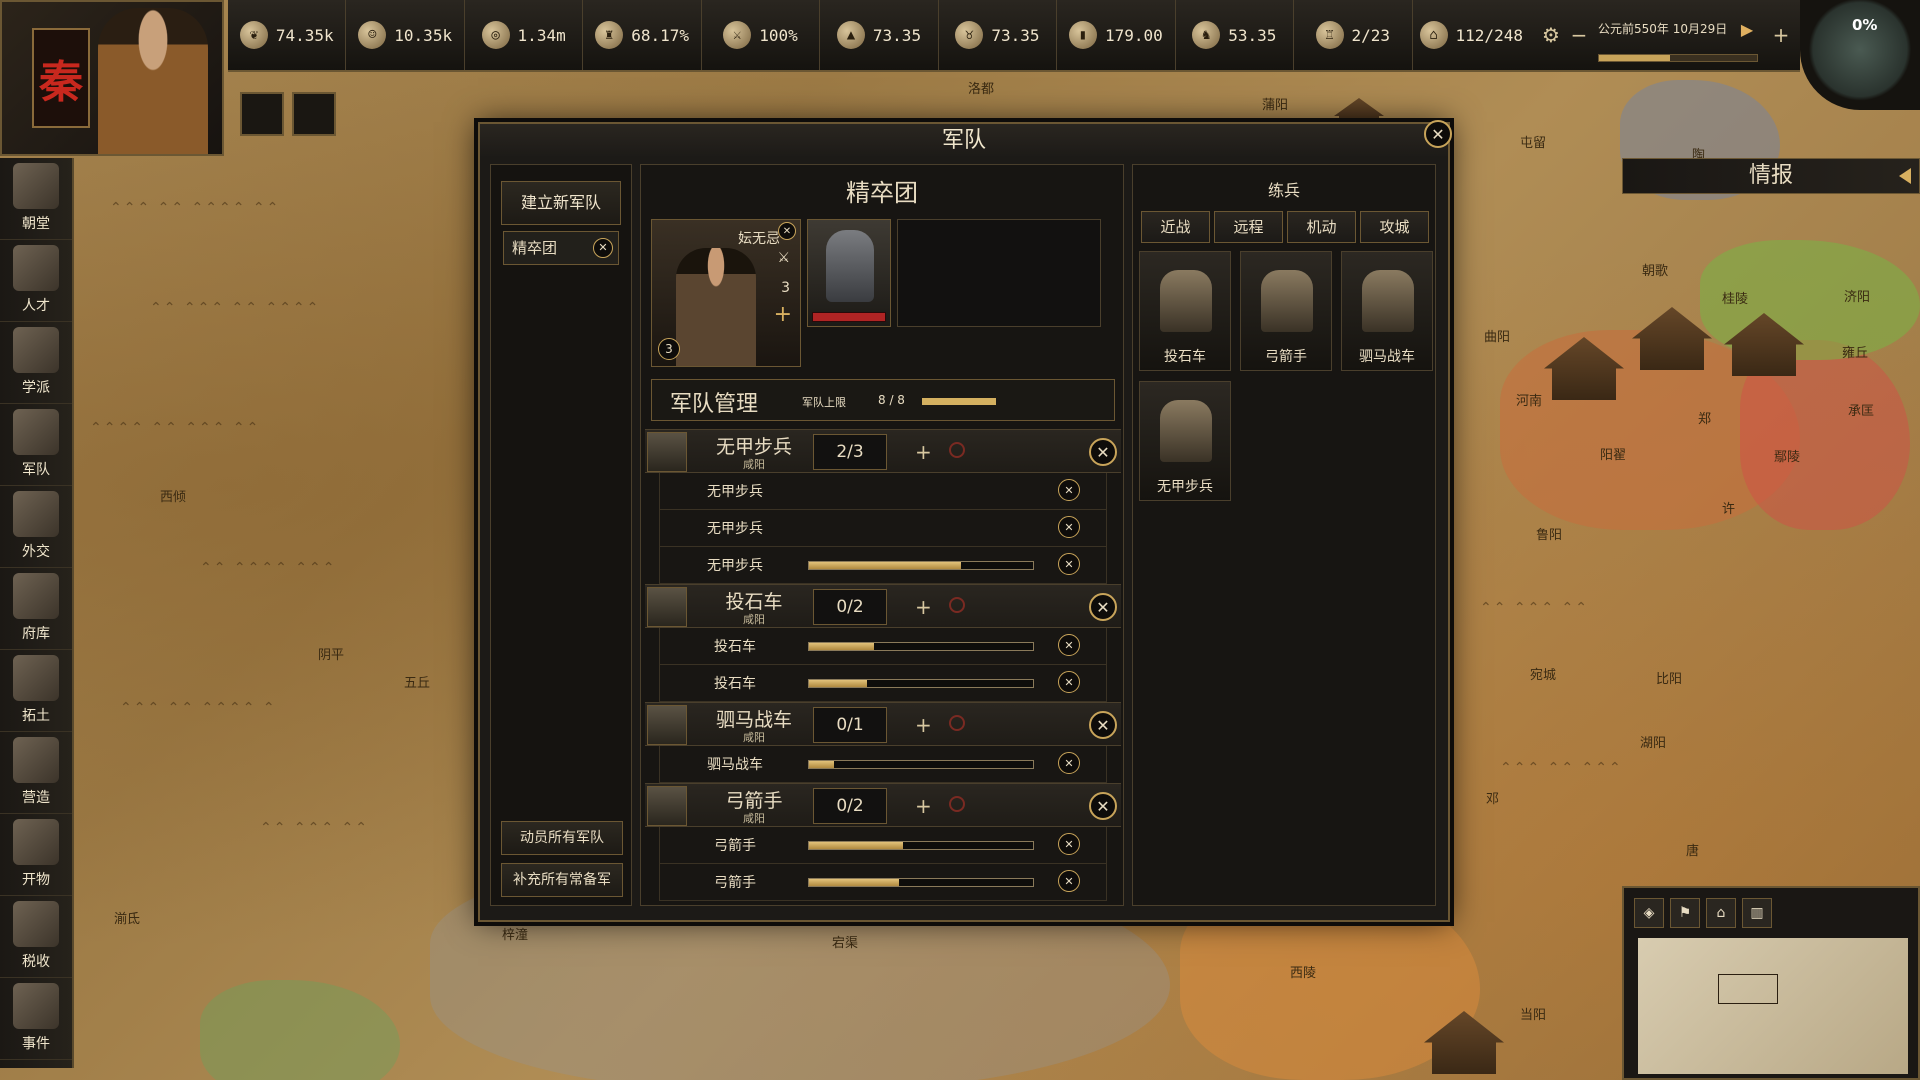 The width and height of the screenshot is (1920, 1080). What do you see at coordinates (921, 565) in the screenshot?
I see `unit-progress-bar` at bounding box center [921, 565].